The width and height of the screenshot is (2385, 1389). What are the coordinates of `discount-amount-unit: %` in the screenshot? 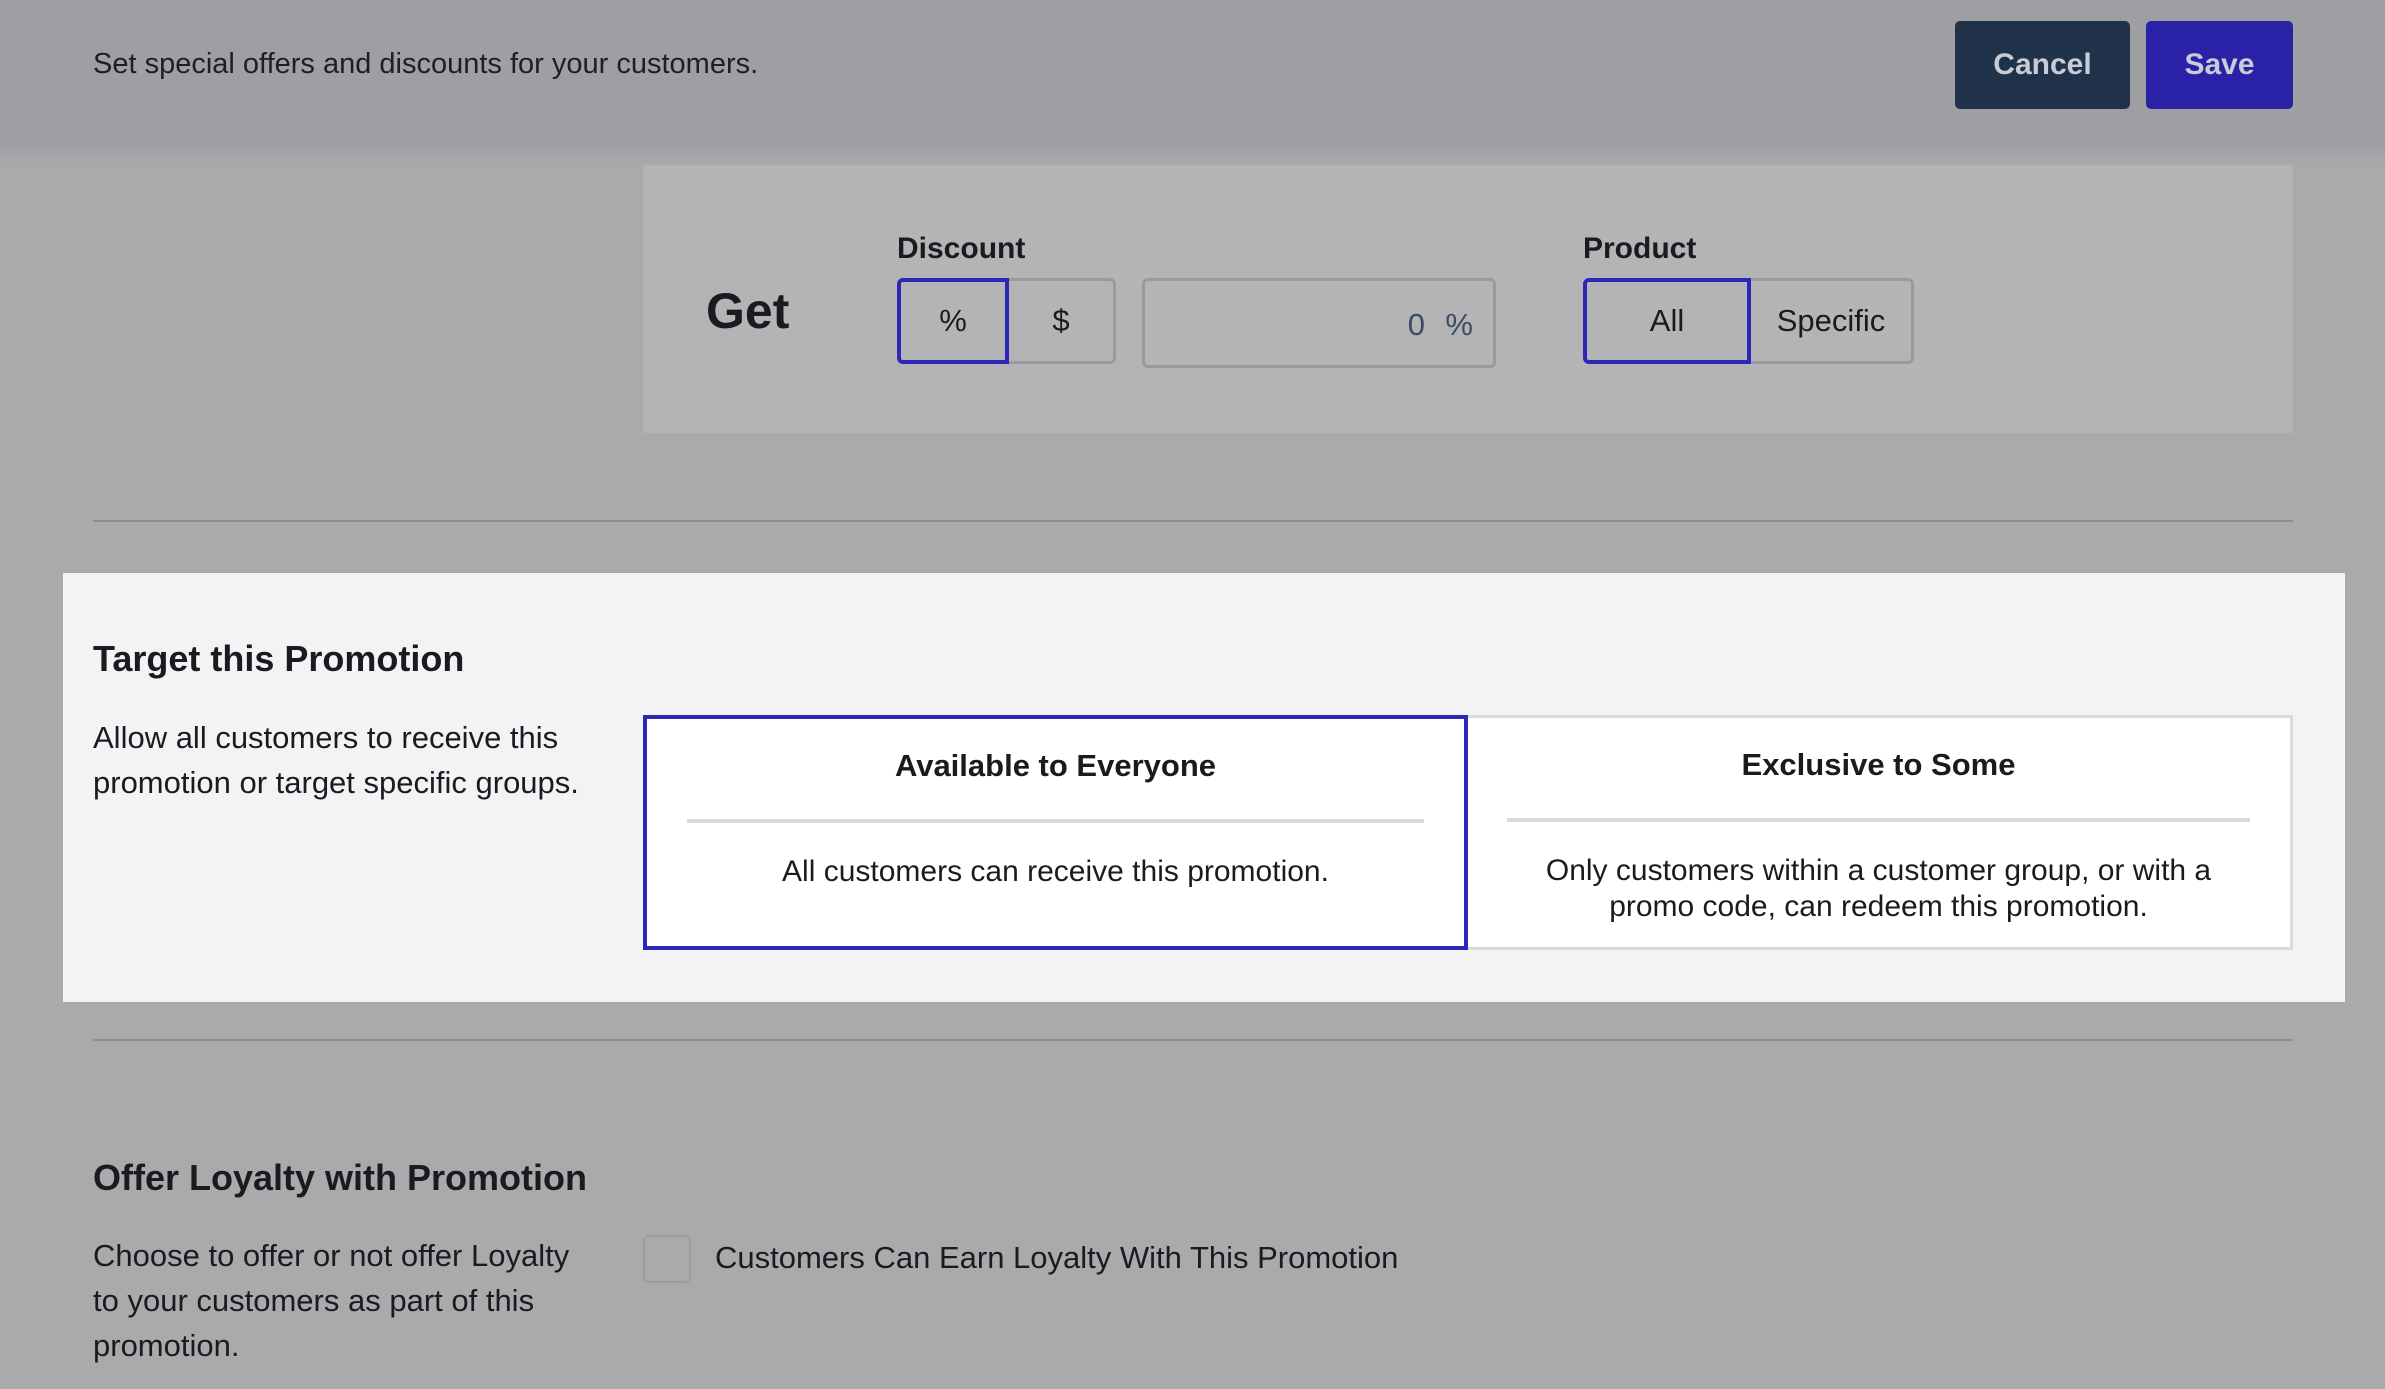 It's located at (1459, 324).